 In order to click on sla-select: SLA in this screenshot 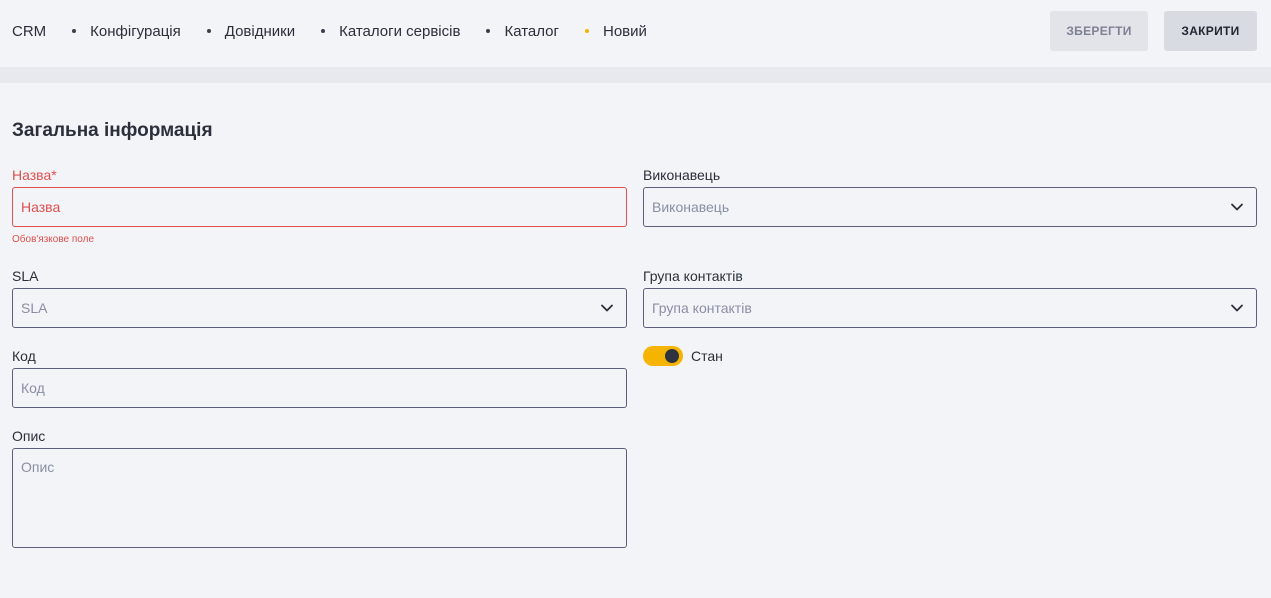, I will do `click(319, 308)`.